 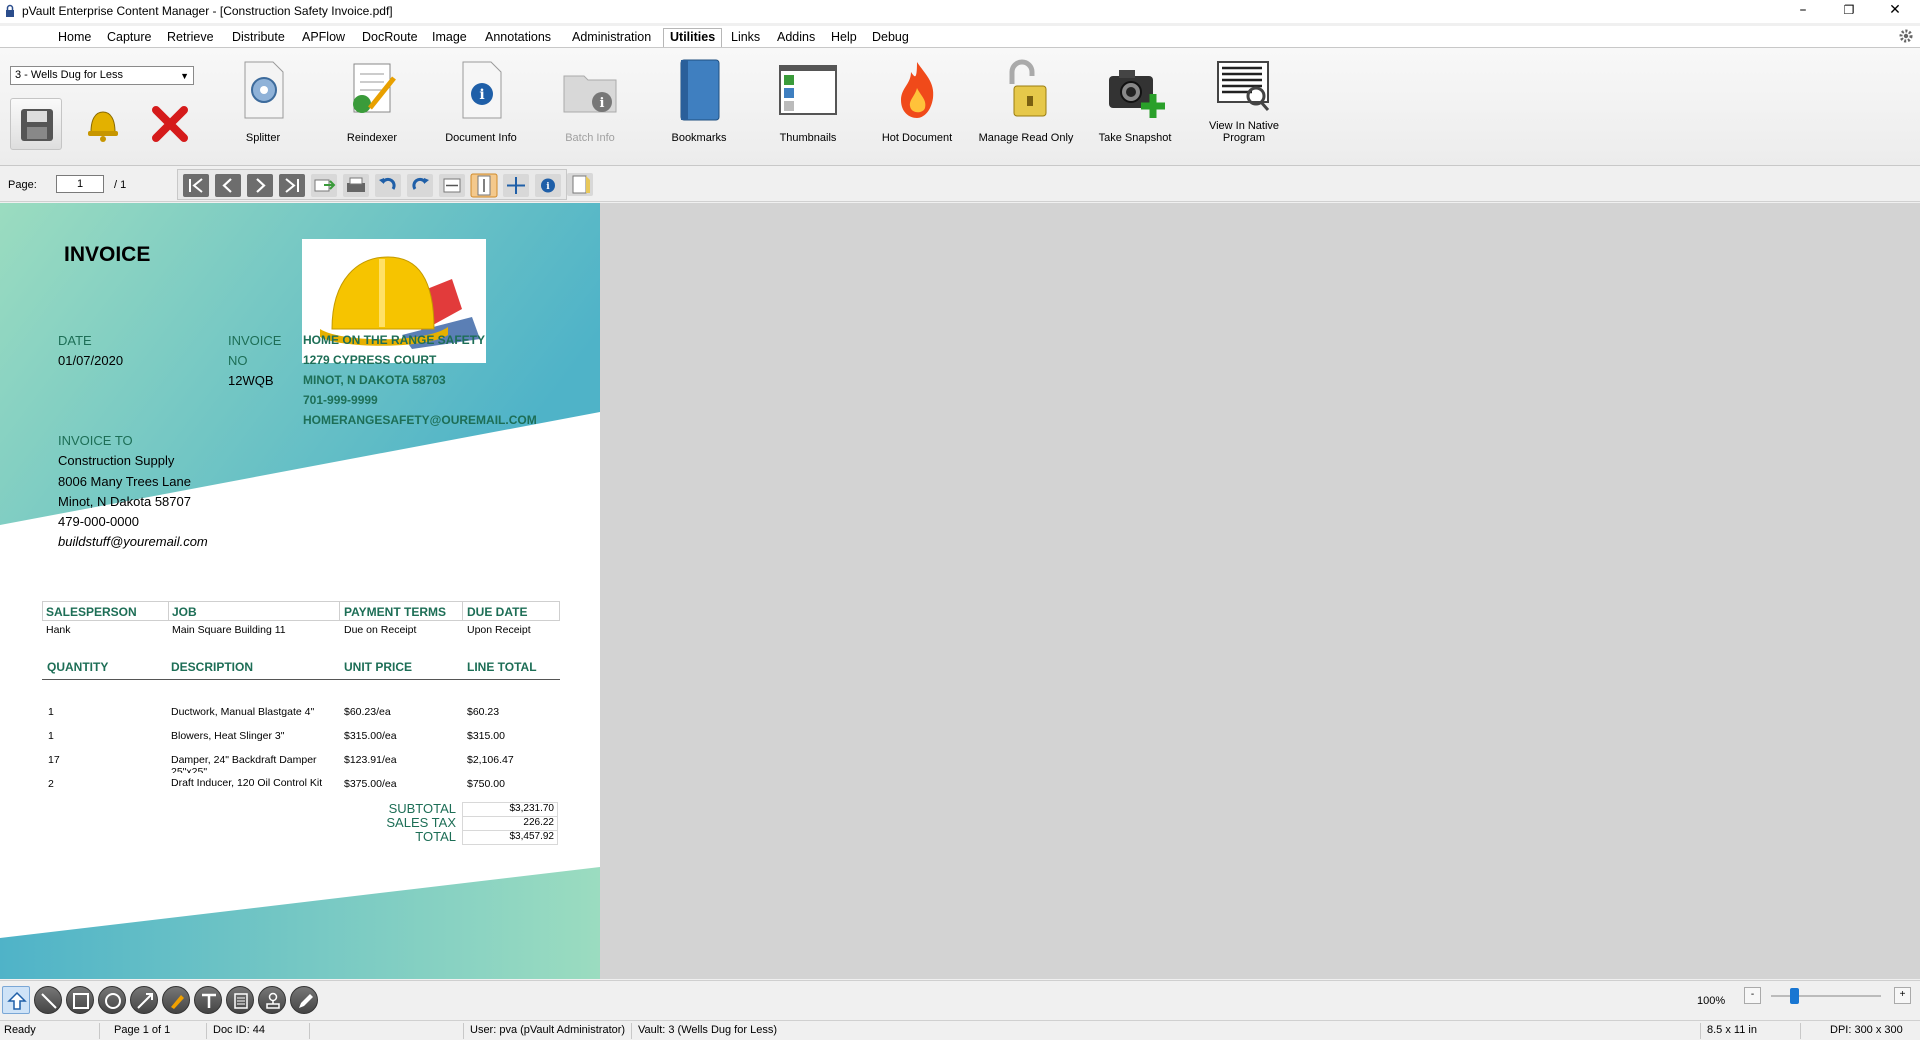 I want to click on item-1-unit-price: $60.23/ea, so click(x=367, y=712).